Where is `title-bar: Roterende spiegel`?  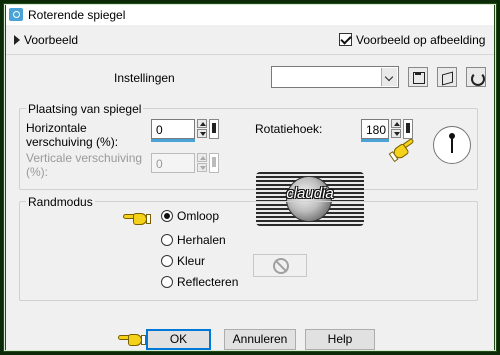
title-bar: Roterende spiegel is located at coordinates (250, 15).